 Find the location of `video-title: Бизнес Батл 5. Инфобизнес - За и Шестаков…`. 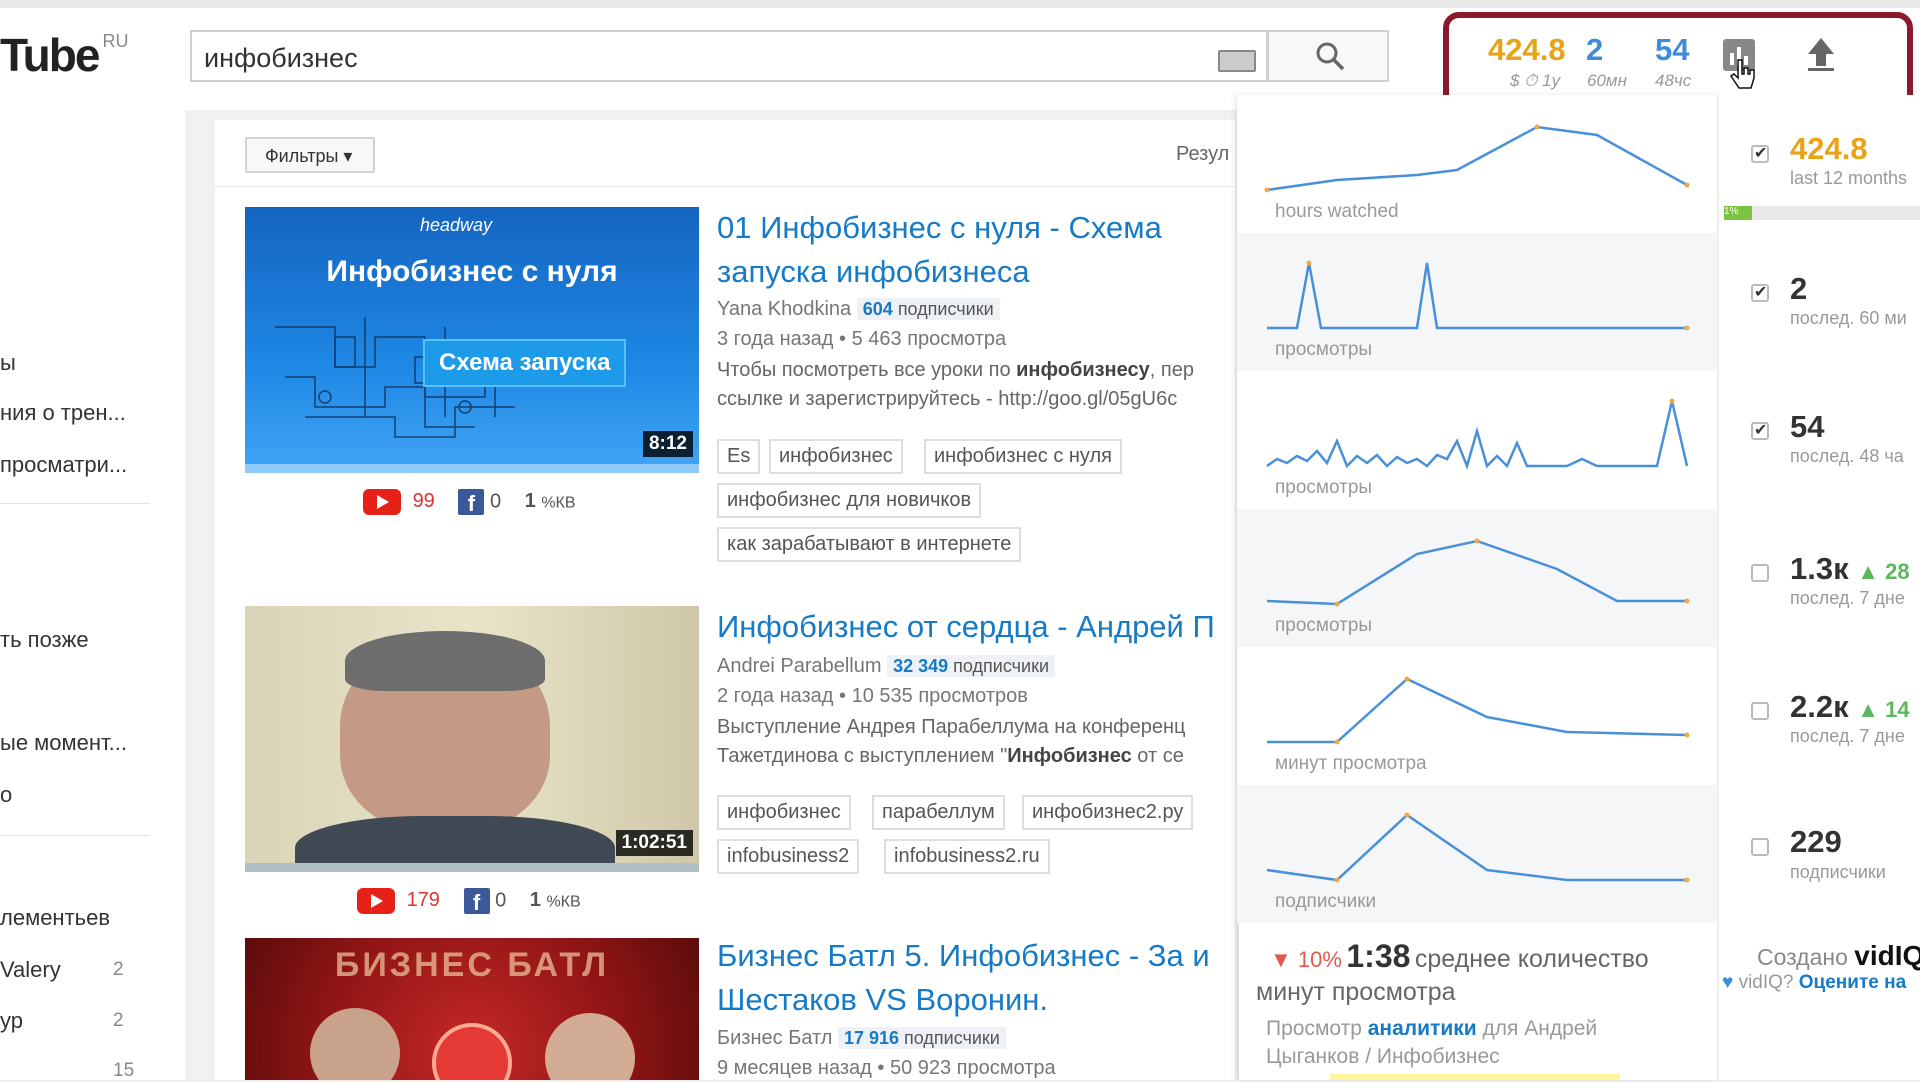

video-title: Бизнес Батл 5. Инфобизнес - За и Шестаков… is located at coordinates (977, 978).